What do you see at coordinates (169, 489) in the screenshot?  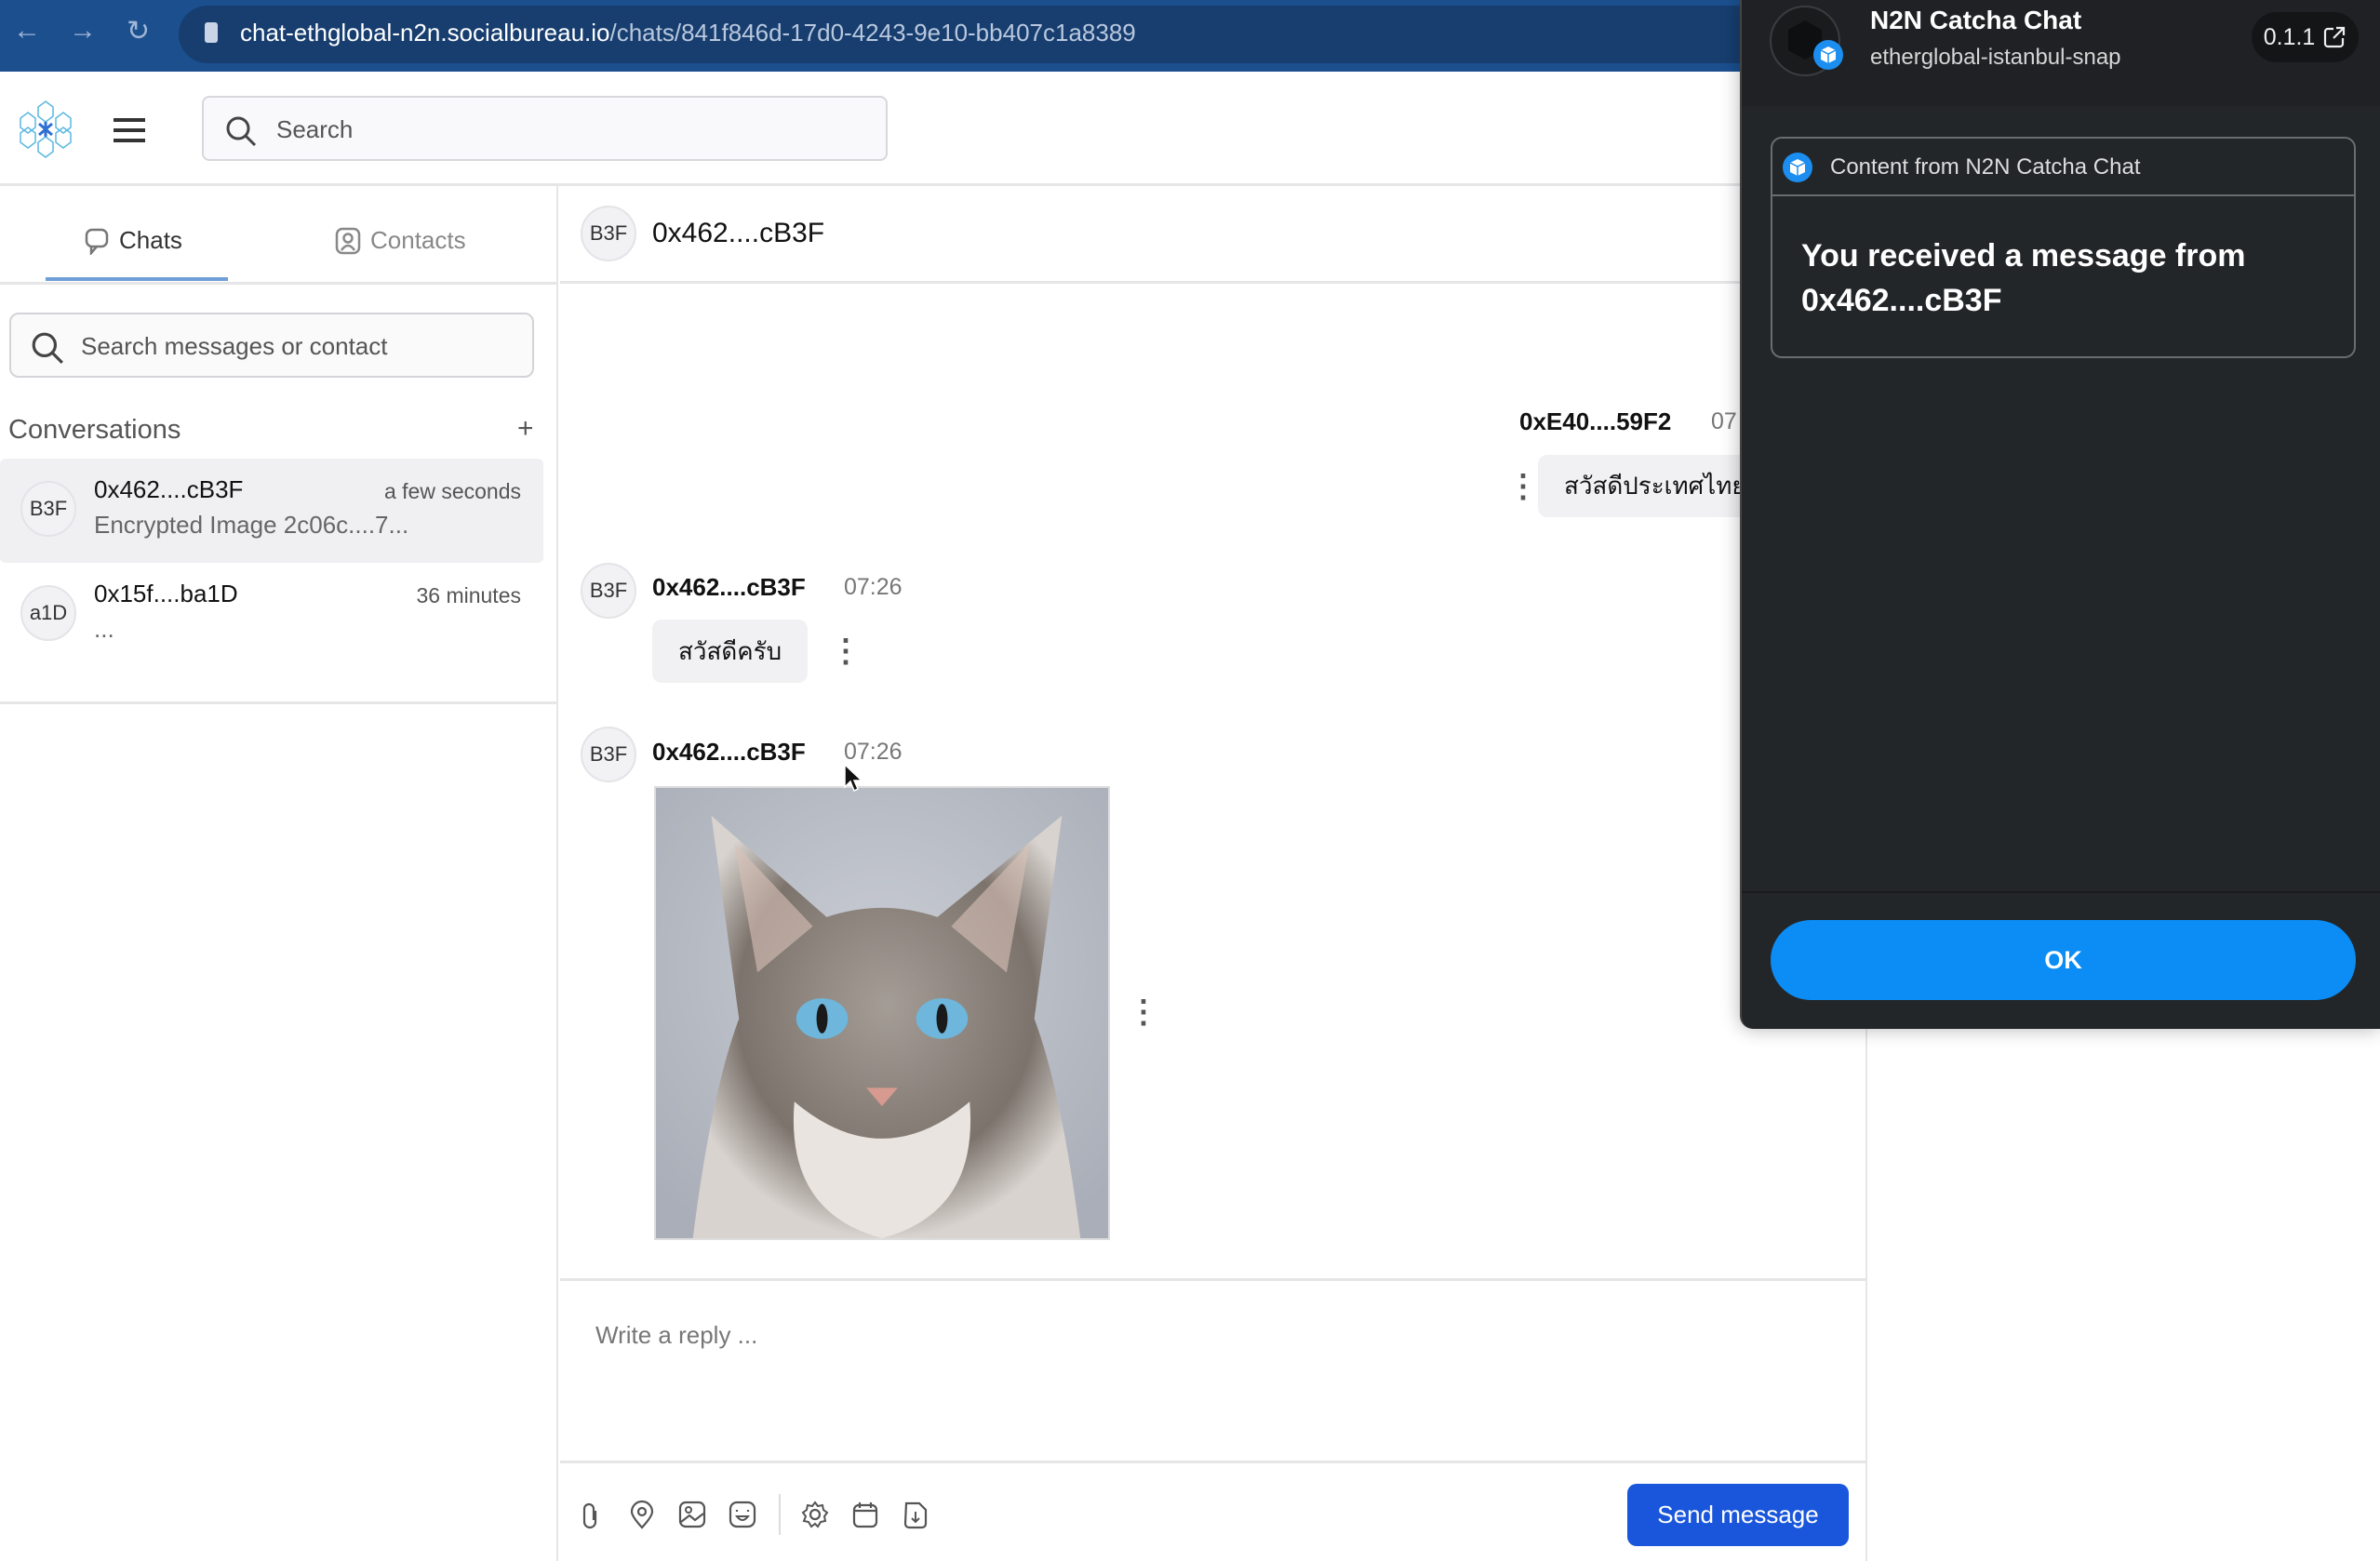 I see `conversation-name: 0x462....cB3F` at bounding box center [169, 489].